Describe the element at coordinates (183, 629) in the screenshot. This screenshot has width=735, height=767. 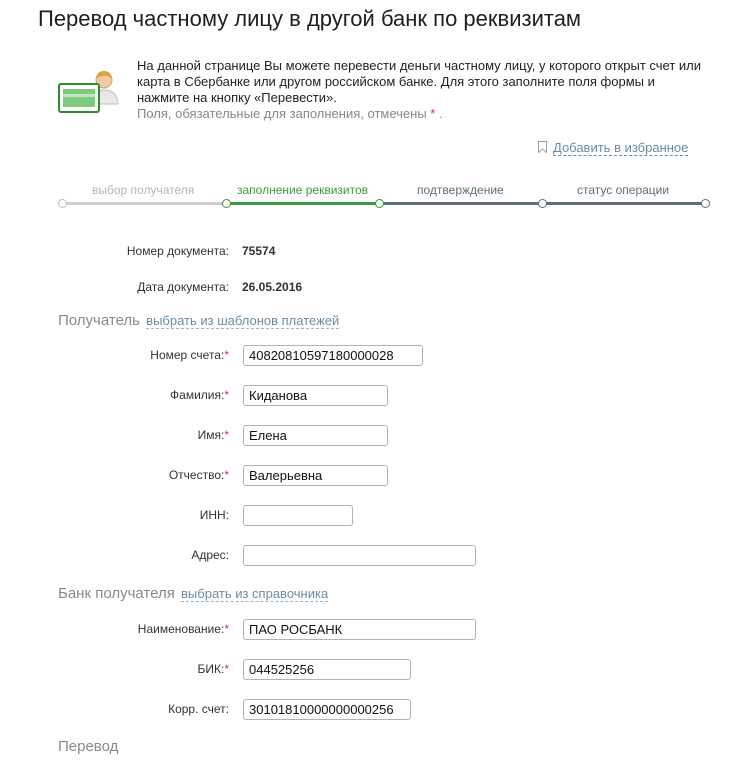
I see `bank-name-label: Наименование:*` at that location.